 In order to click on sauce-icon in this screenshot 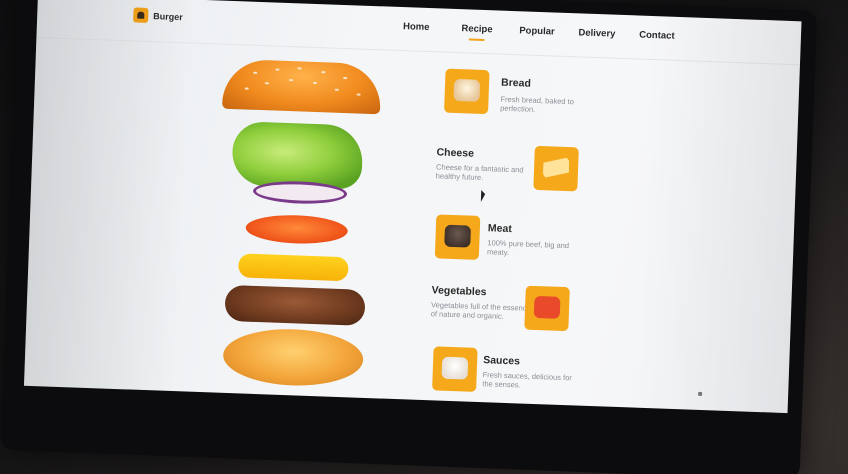, I will do `click(455, 368)`.